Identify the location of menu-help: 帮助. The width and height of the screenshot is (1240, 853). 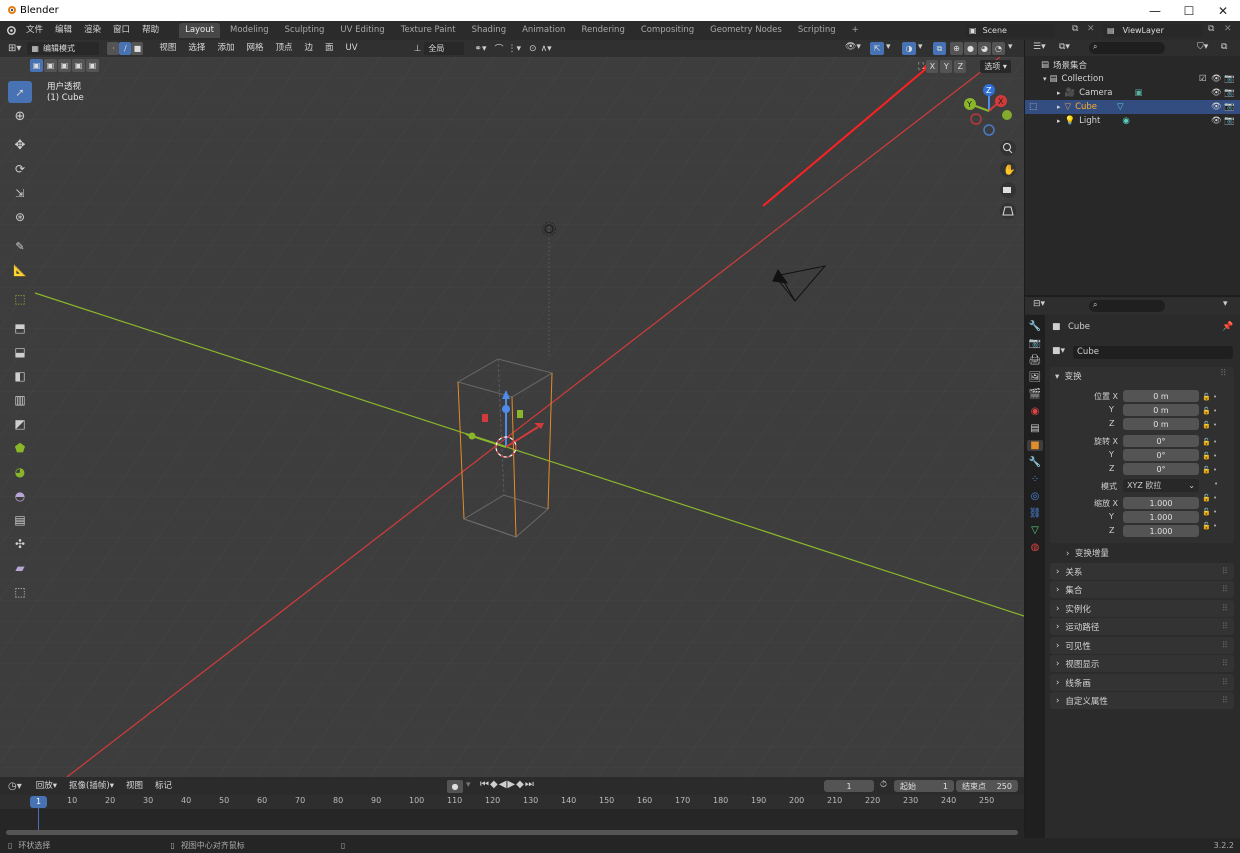
(150, 30).